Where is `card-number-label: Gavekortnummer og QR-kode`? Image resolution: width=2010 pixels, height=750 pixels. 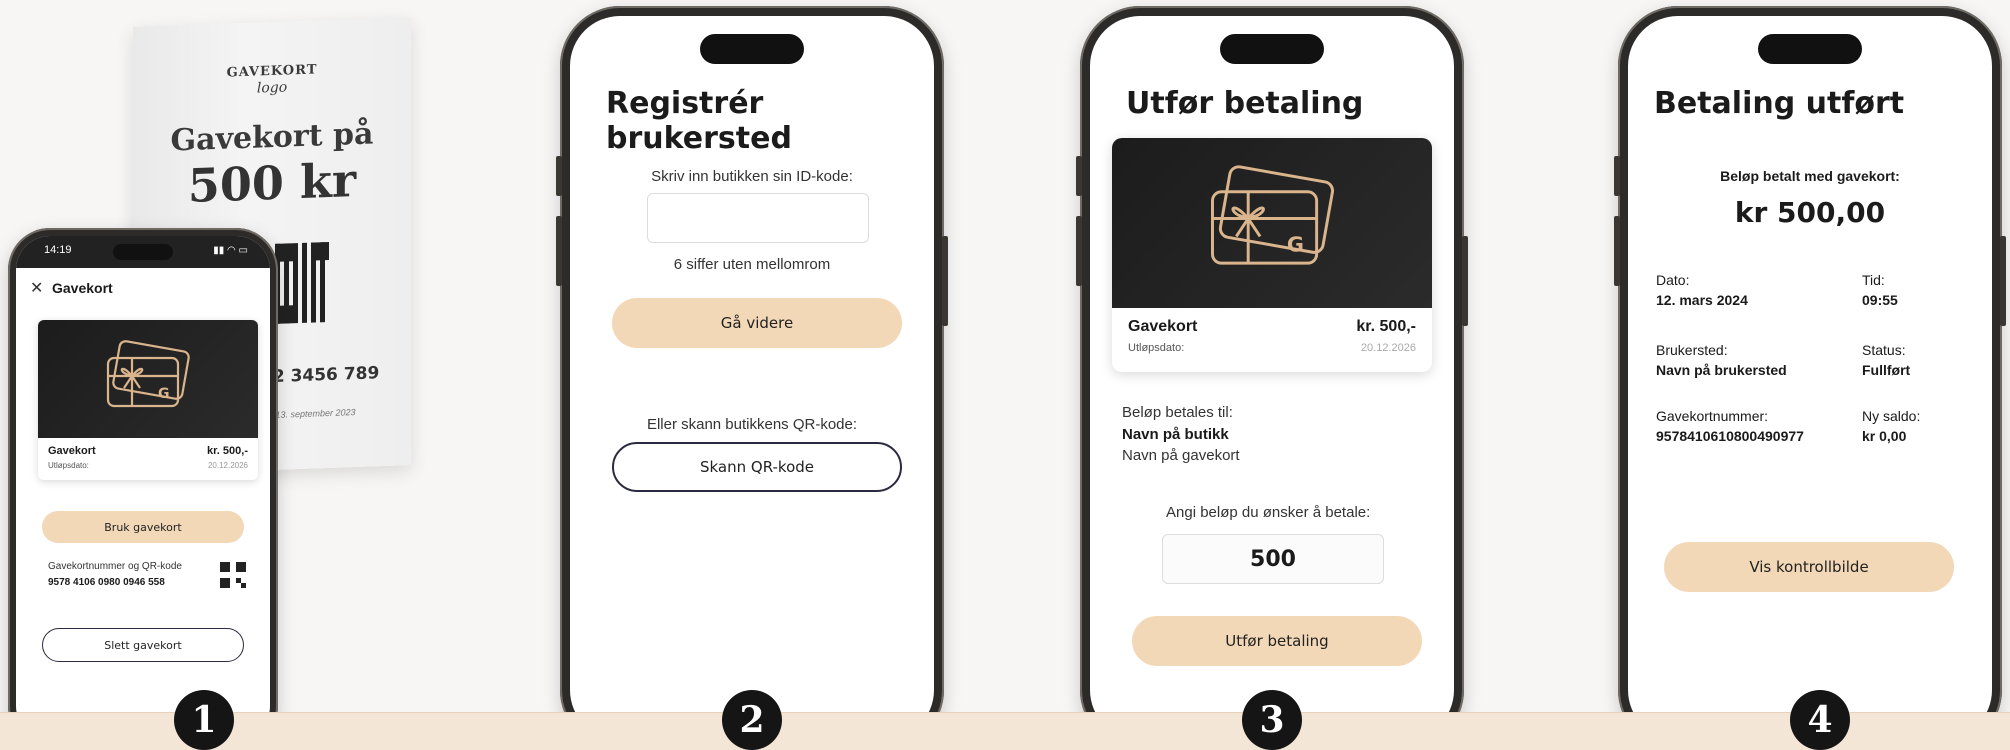
card-number-label: Gavekortnummer og QR-kode is located at coordinates (115, 566).